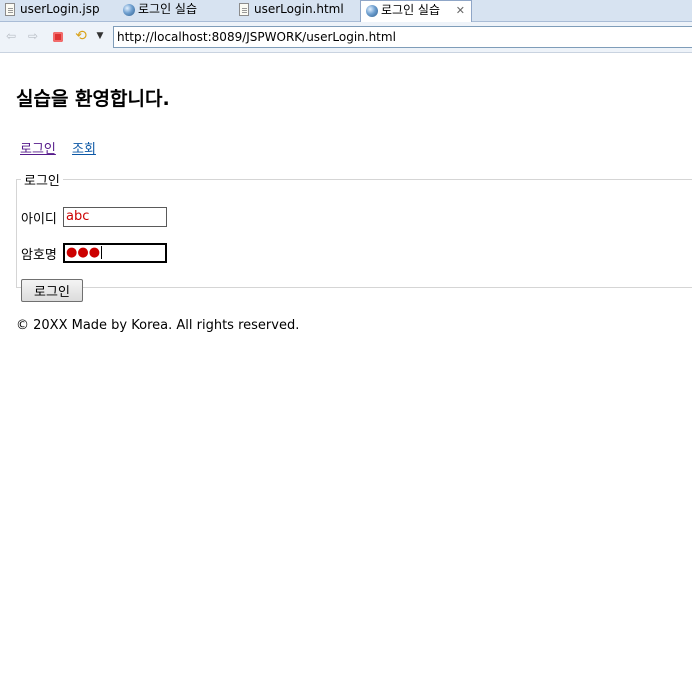  What do you see at coordinates (42, 181) in the screenshot?
I see `fieldset-legend: 로그인` at bounding box center [42, 181].